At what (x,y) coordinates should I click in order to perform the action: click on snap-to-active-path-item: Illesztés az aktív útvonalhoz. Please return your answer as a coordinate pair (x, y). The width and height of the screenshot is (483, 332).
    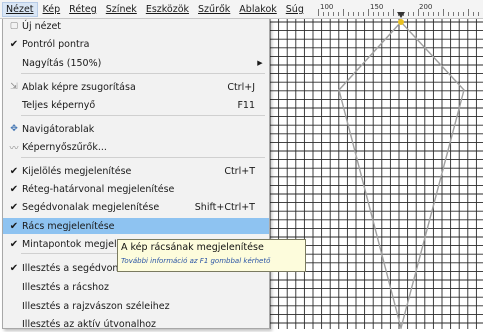
    Looking at the image, I should click on (136, 324).